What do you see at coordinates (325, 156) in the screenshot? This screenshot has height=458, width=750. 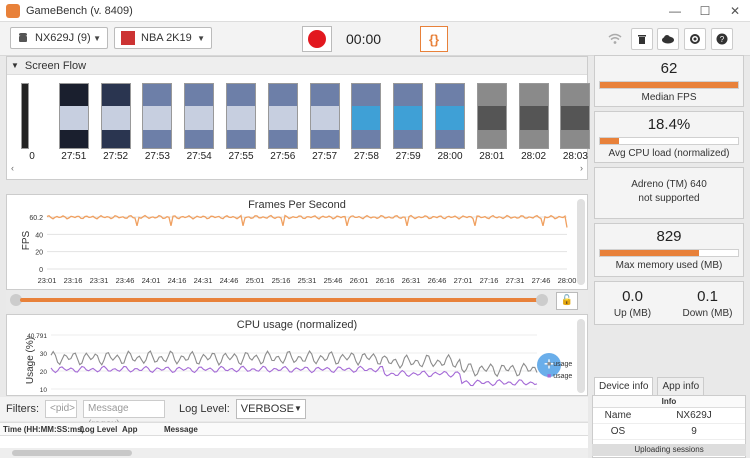 I see `frame-timestamp: 27:57` at bounding box center [325, 156].